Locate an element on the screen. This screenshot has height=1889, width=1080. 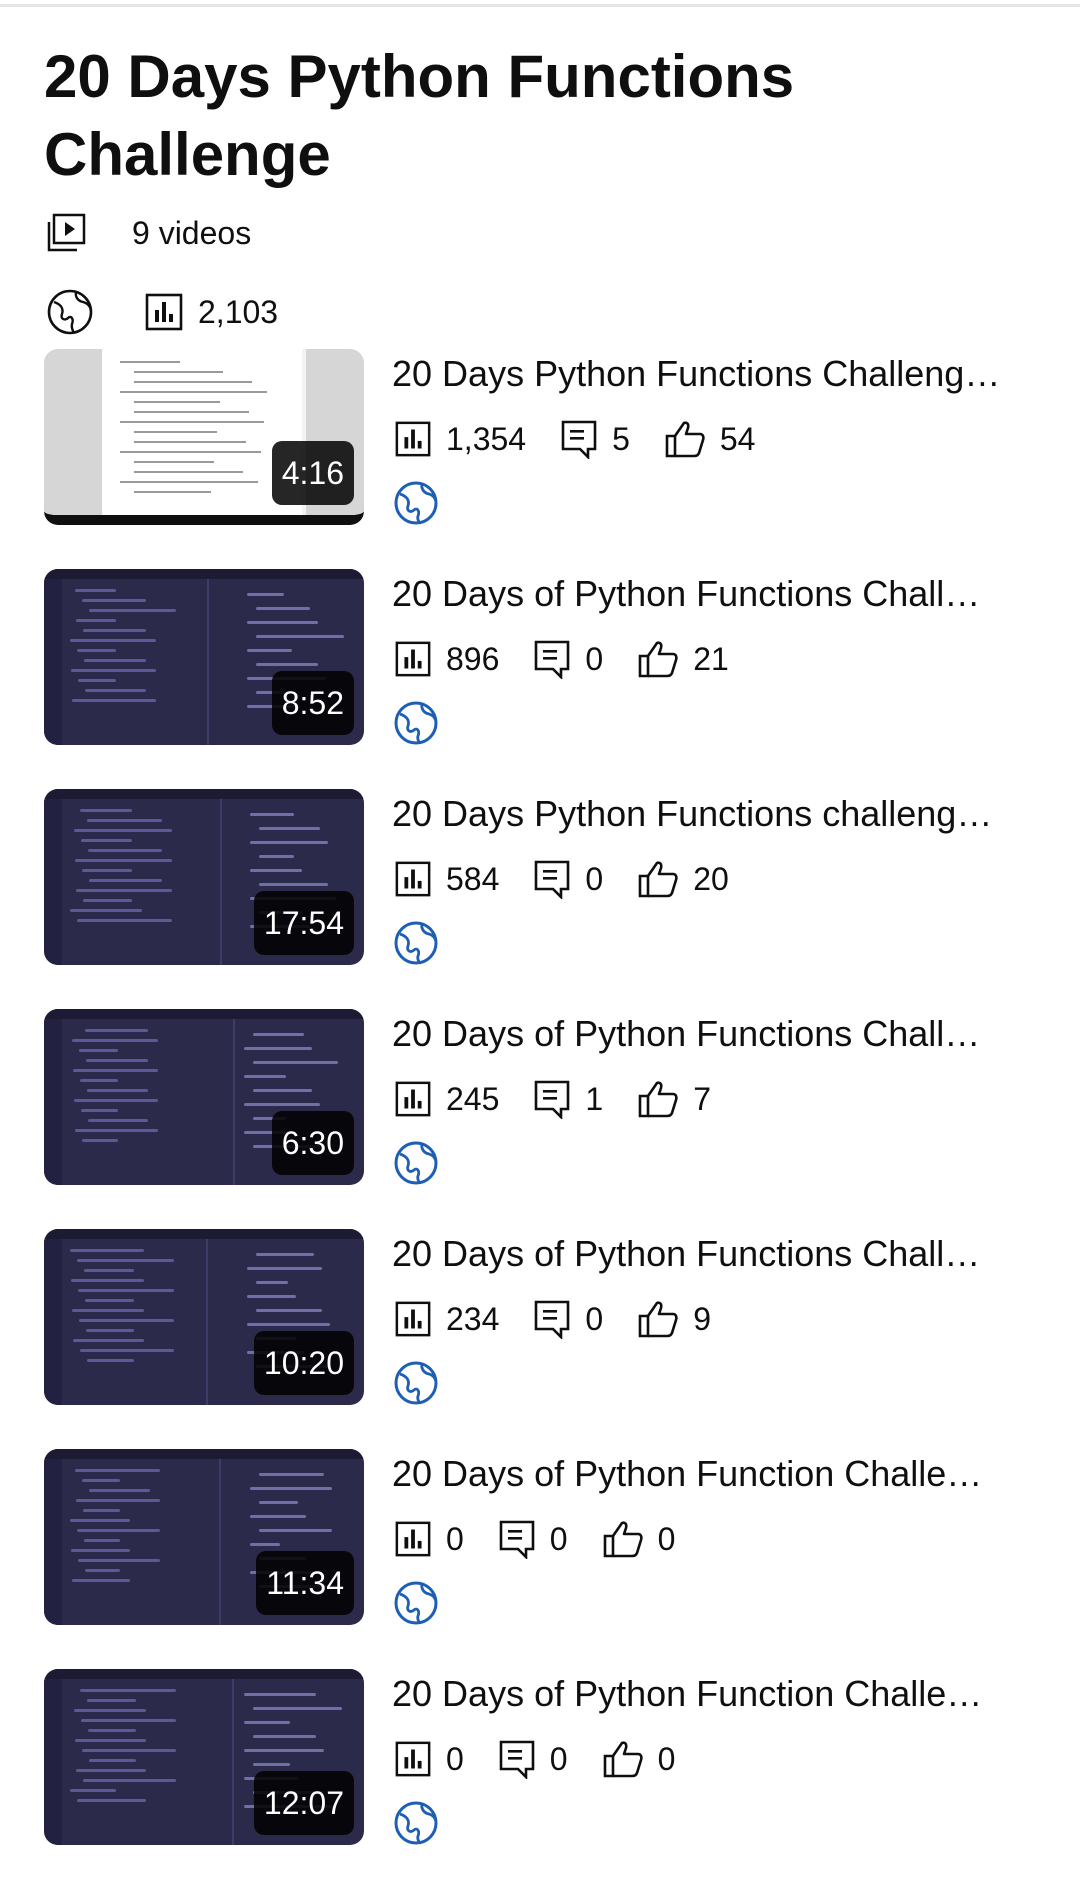
comment-count: 5 is located at coordinates (621, 438).